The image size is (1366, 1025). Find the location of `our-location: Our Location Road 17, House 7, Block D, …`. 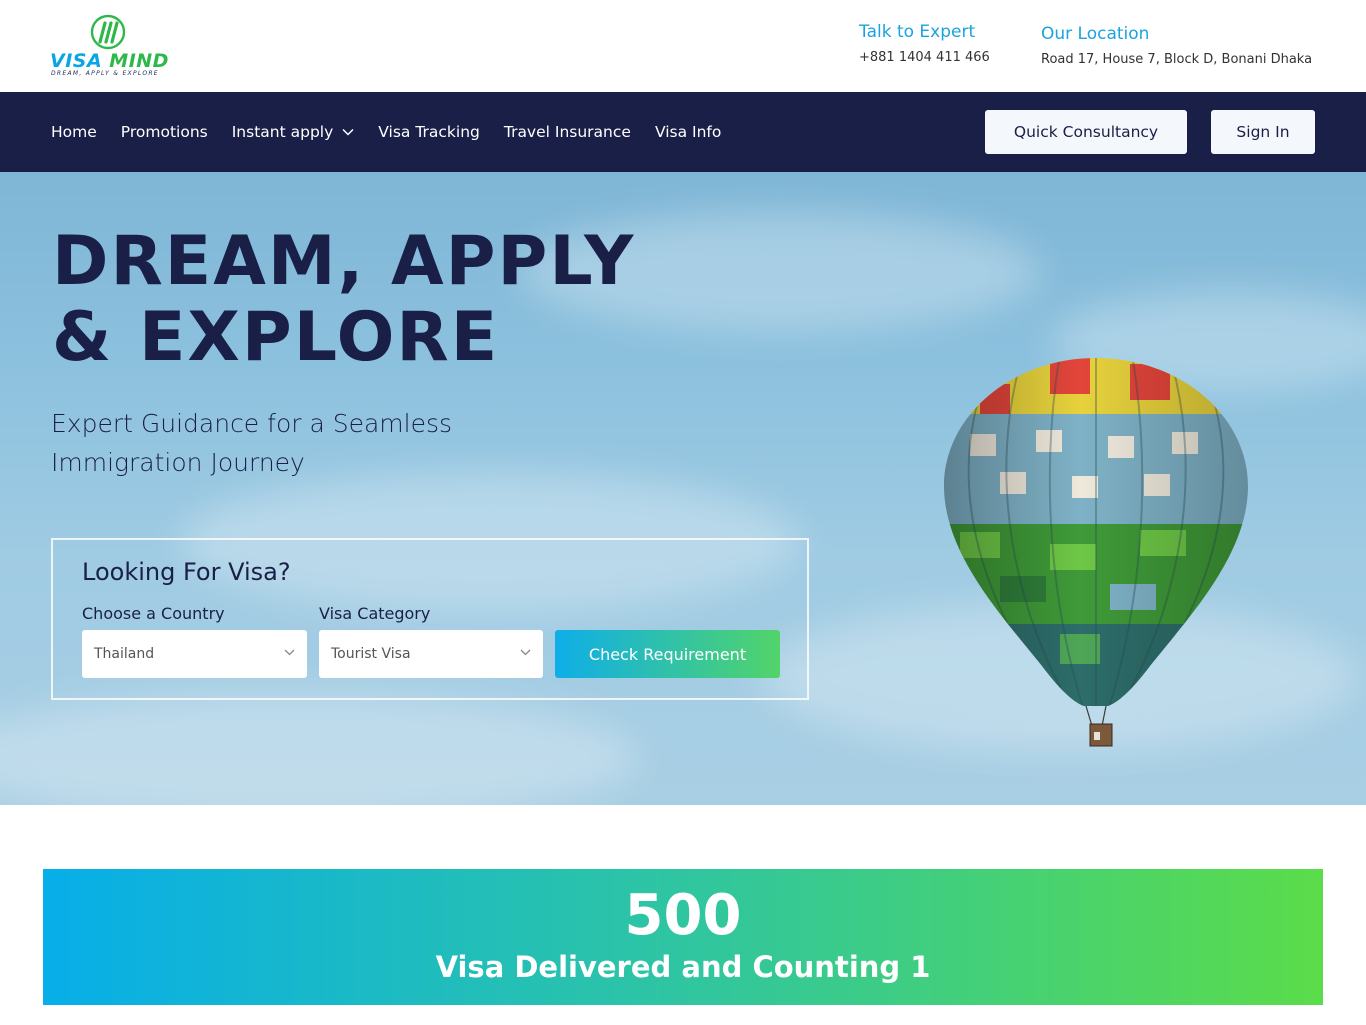

our-location: Our Location Road 17, House 7, Block D, … is located at coordinates (1176, 45).